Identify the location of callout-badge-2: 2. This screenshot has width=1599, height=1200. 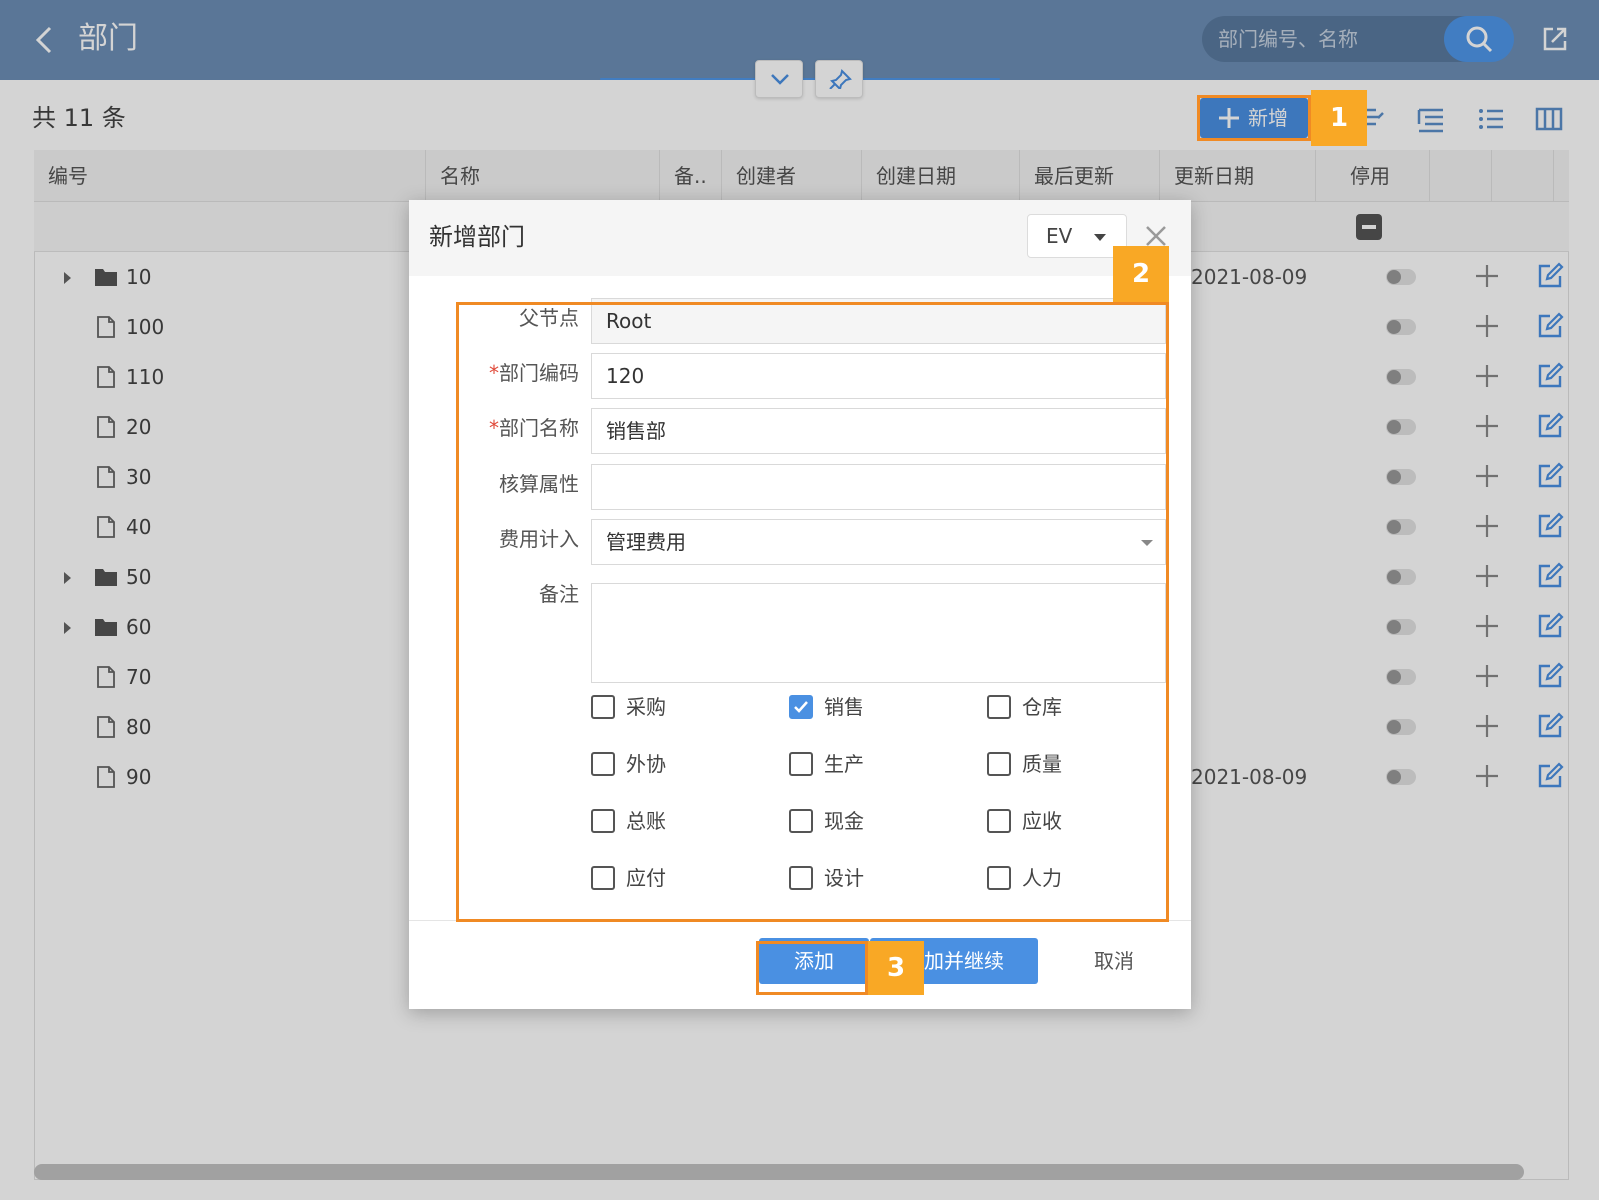
(1141, 274).